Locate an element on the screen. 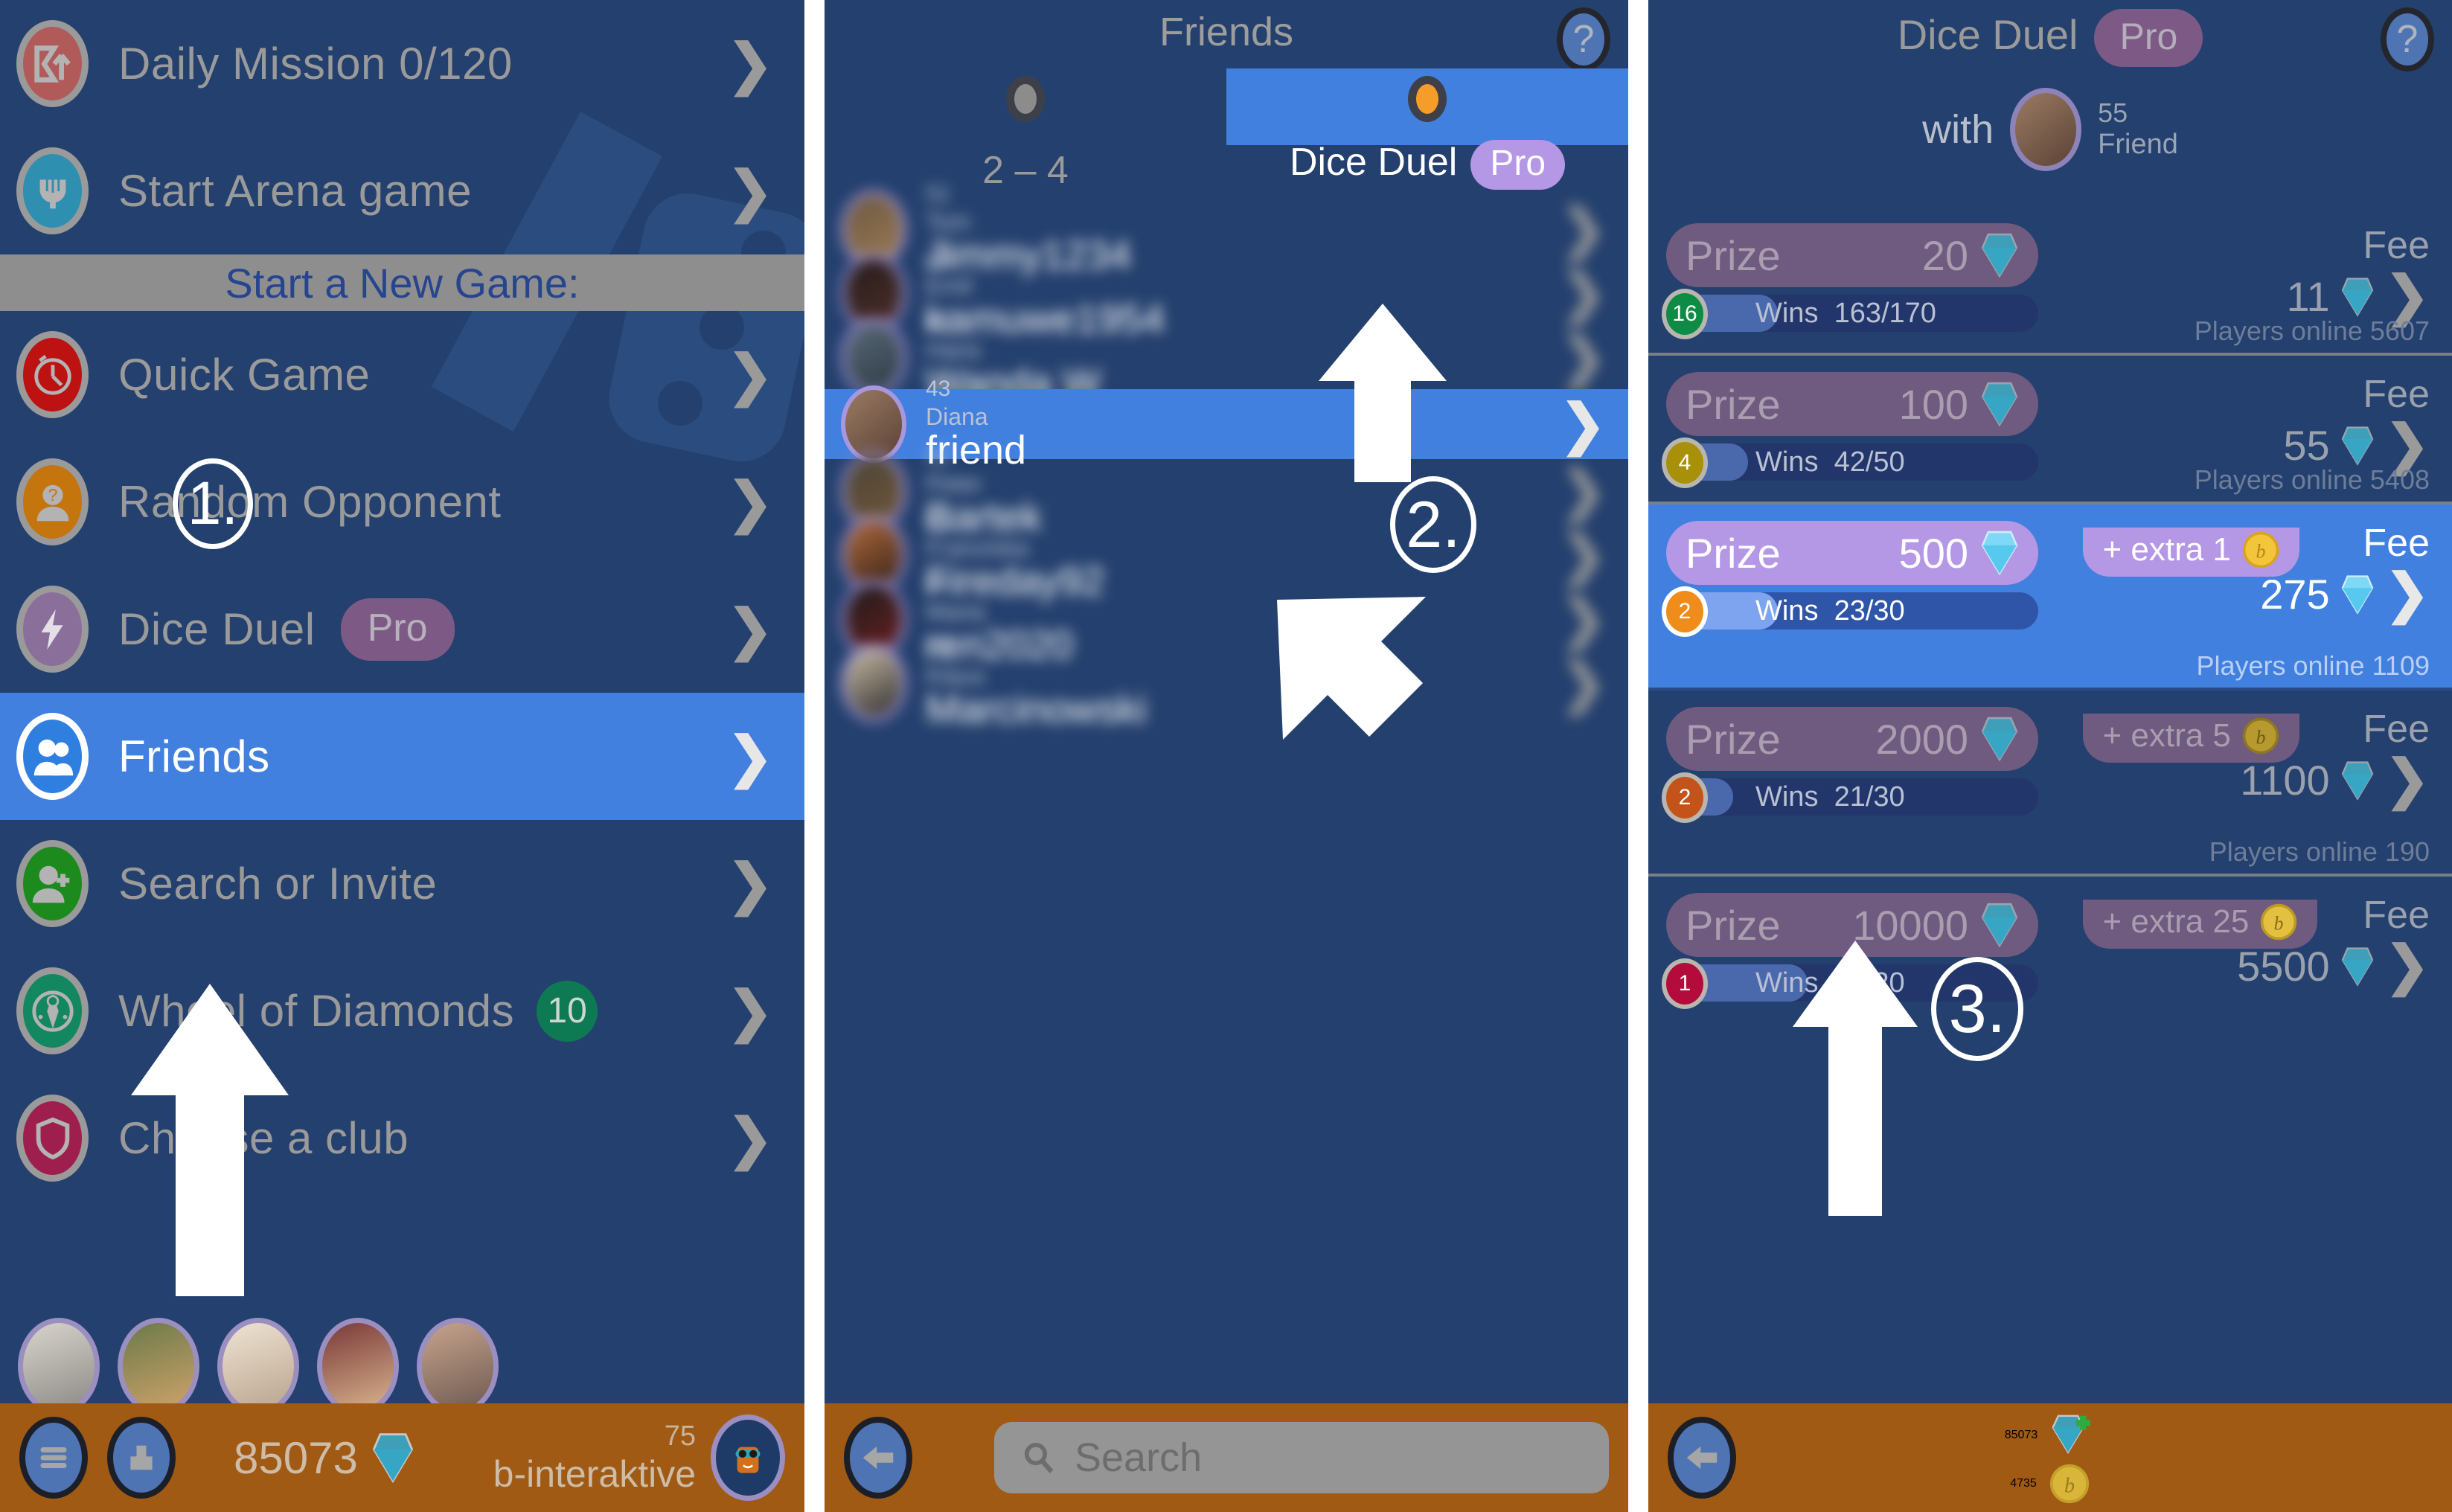 This screenshot has width=2452, height=1512. shield-icon is located at coordinates (52, 1138).